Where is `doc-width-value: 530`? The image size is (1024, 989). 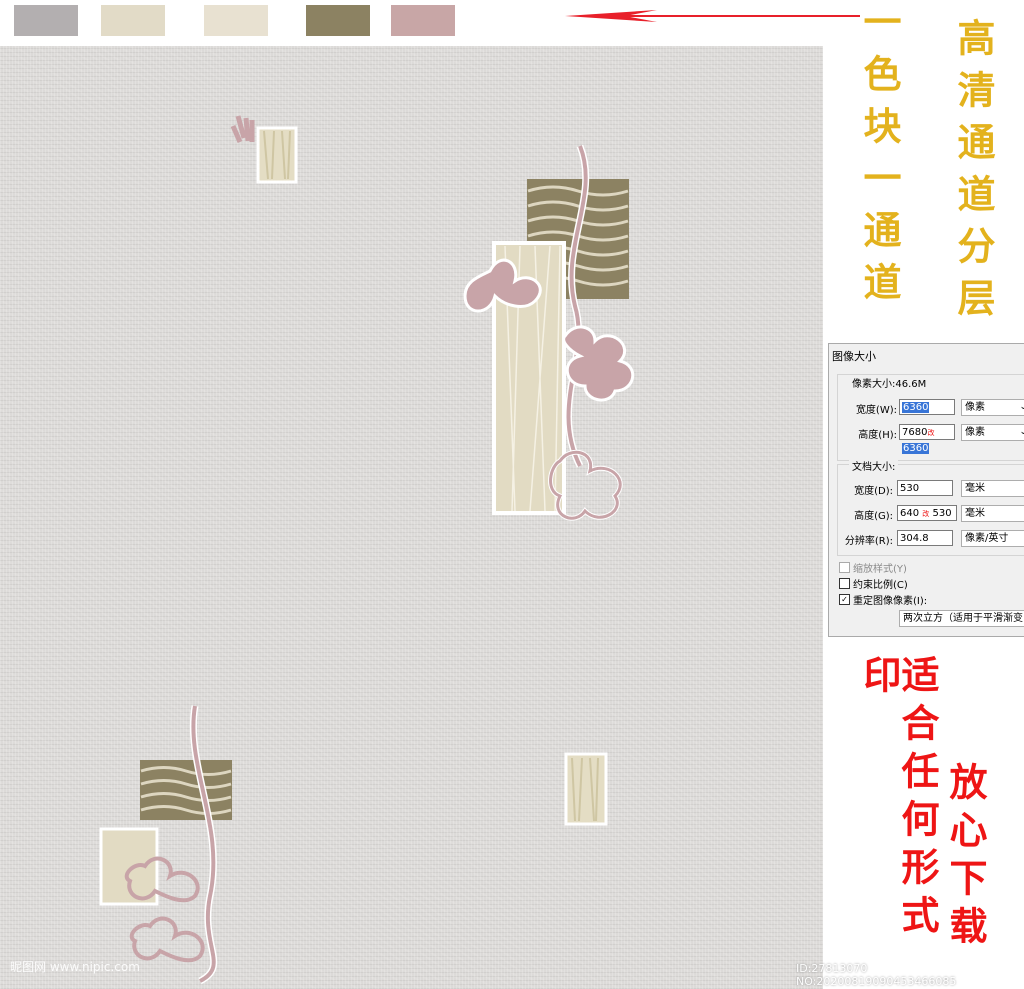
doc-width-value: 530 is located at coordinates (910, 488).